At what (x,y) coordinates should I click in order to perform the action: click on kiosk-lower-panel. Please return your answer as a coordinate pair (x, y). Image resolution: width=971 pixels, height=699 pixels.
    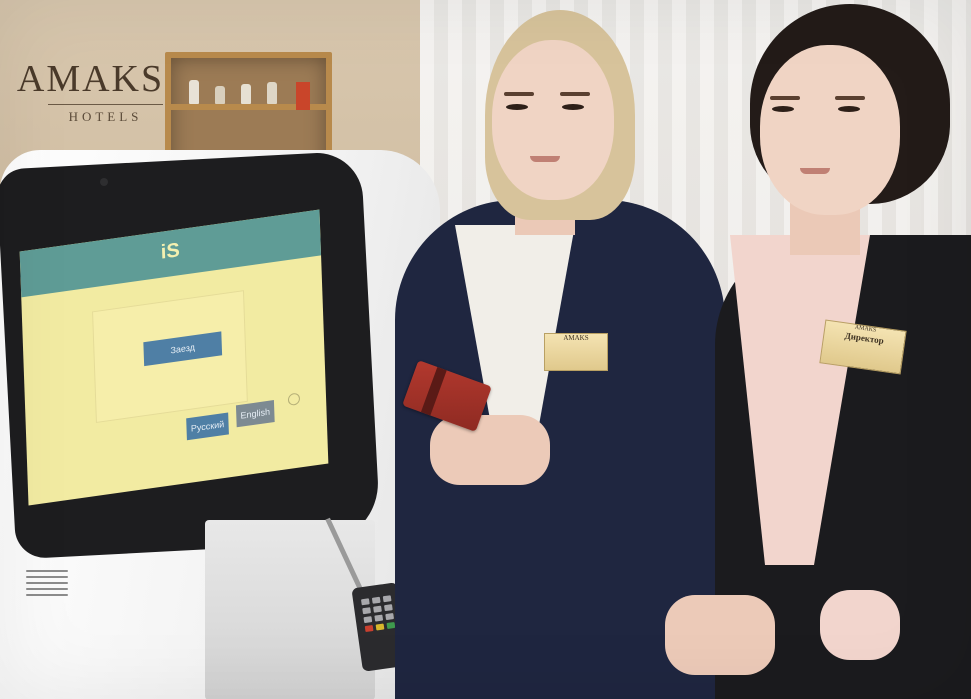
    Looking at the image, I should click on (290, 609).